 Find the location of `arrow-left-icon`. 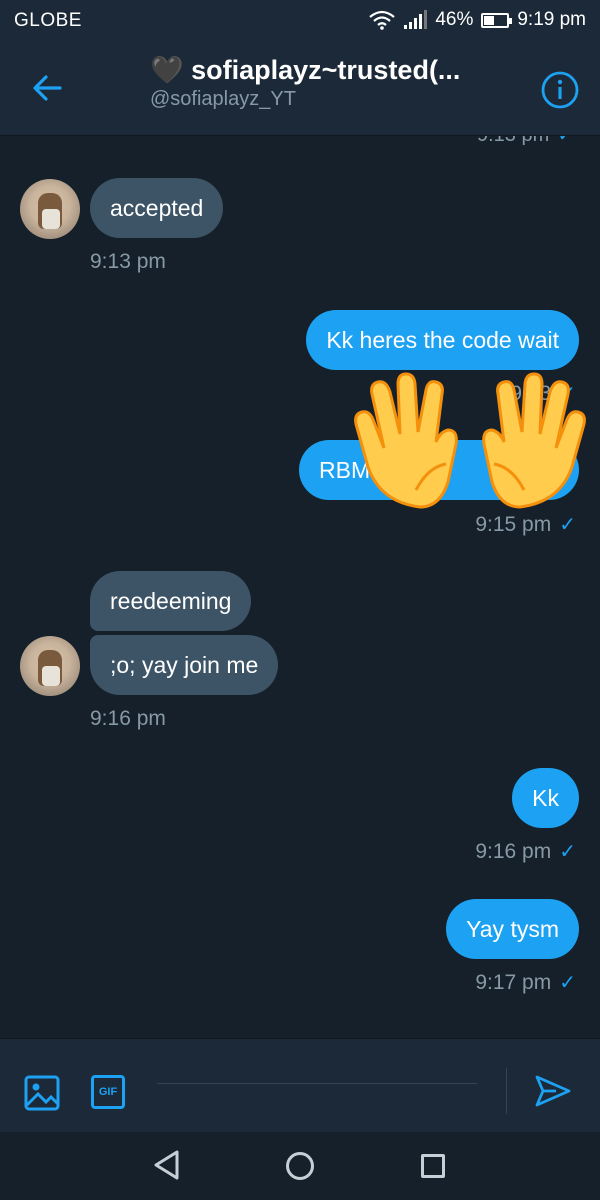

arrow-left-icon is located at coordinates (48, 88).